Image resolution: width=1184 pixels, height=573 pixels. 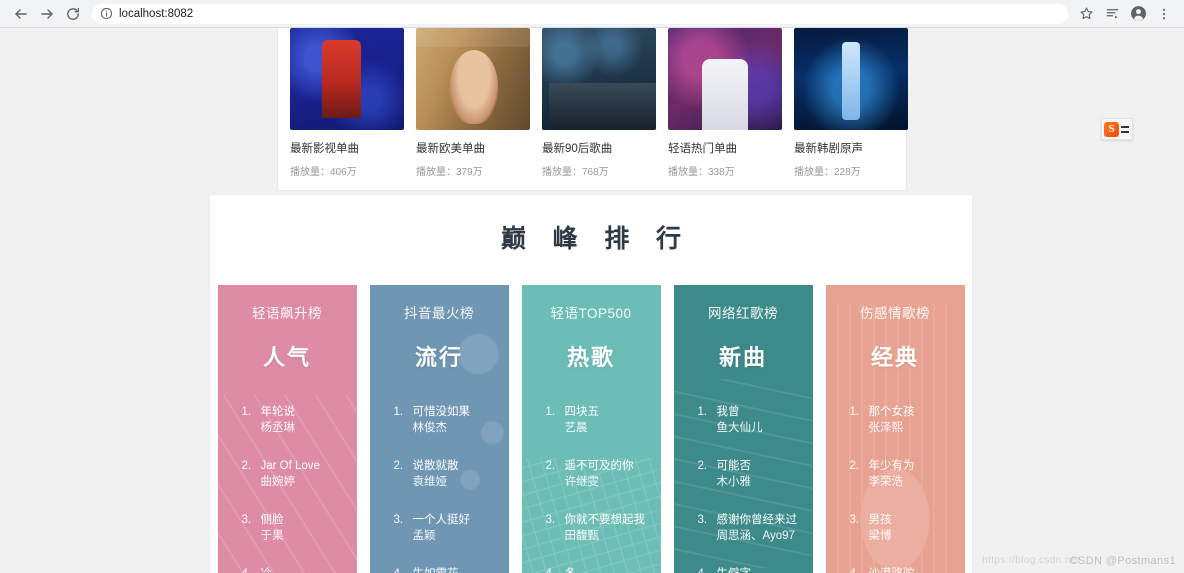 I want to click on song-list-item: 2. 遥不可及的你 许继雯, so click(x=591, y=474).